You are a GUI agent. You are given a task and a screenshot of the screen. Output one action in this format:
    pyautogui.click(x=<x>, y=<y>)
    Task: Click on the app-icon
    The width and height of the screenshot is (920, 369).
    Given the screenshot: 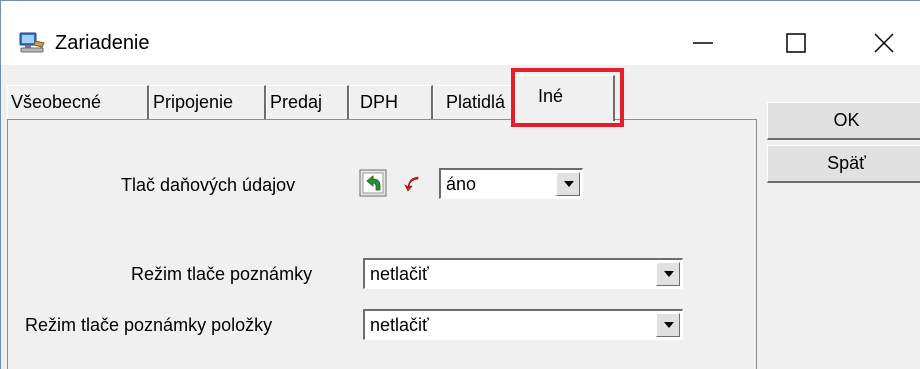 What is the action you would take?
    pyautogui.click(x=32, y=43)
    